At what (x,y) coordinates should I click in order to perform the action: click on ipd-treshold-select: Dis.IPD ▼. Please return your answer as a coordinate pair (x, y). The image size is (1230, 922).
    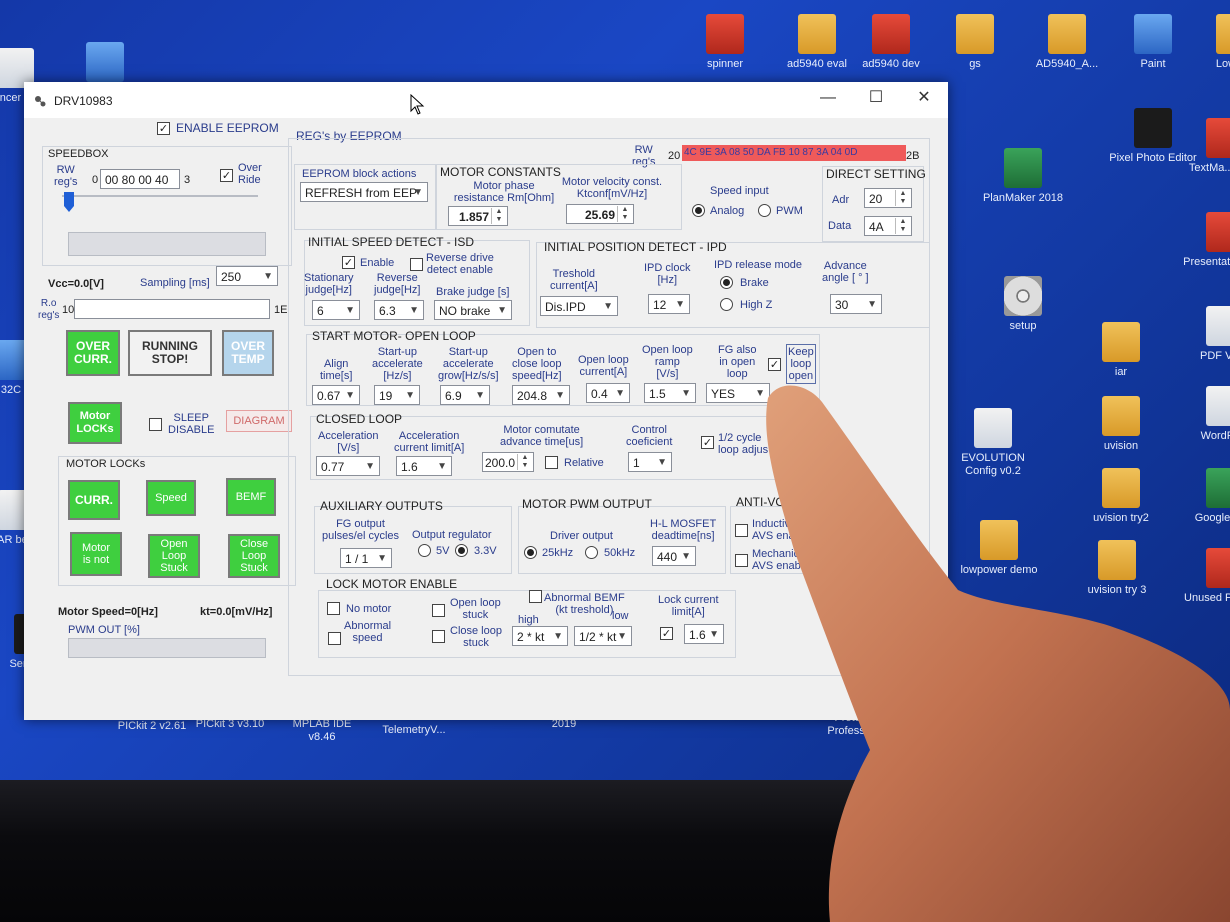
    Looking at the image, I should click on (579, 306).